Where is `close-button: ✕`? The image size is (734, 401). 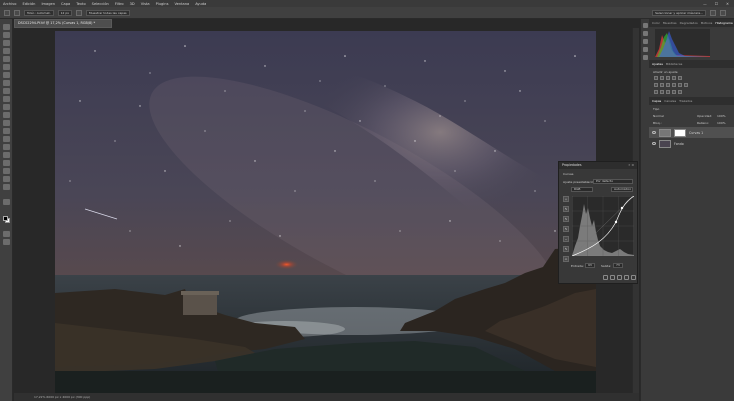
close-button: ✕ is located at coordinates (727, 4).